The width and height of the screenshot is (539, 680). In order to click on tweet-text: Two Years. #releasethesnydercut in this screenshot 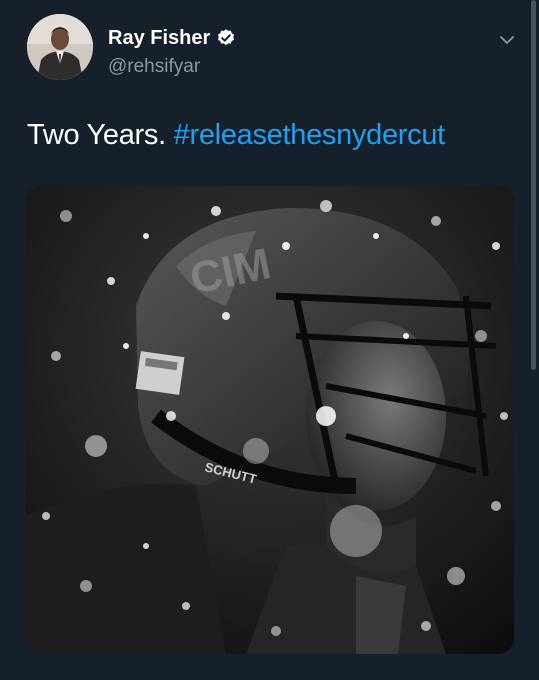, I will do `click(236, 135)`.